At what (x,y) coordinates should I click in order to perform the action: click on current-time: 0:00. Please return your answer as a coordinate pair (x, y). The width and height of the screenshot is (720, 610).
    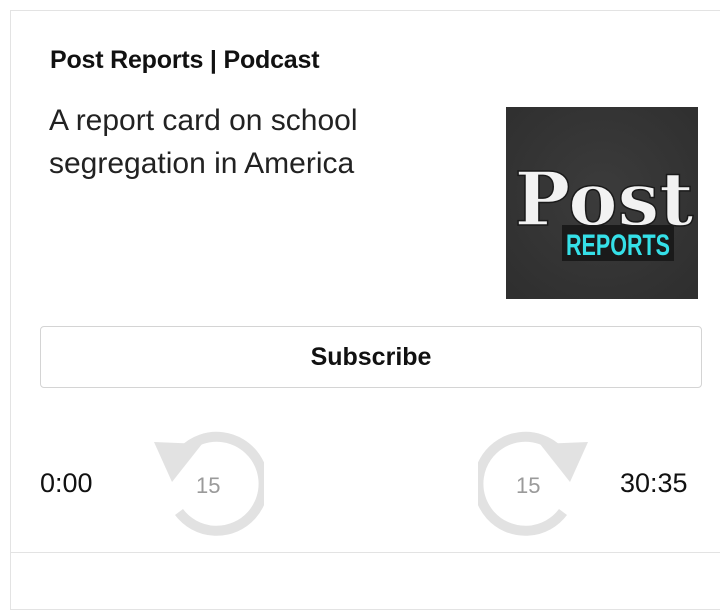
    Looking at the image, I should click on (66, 483).